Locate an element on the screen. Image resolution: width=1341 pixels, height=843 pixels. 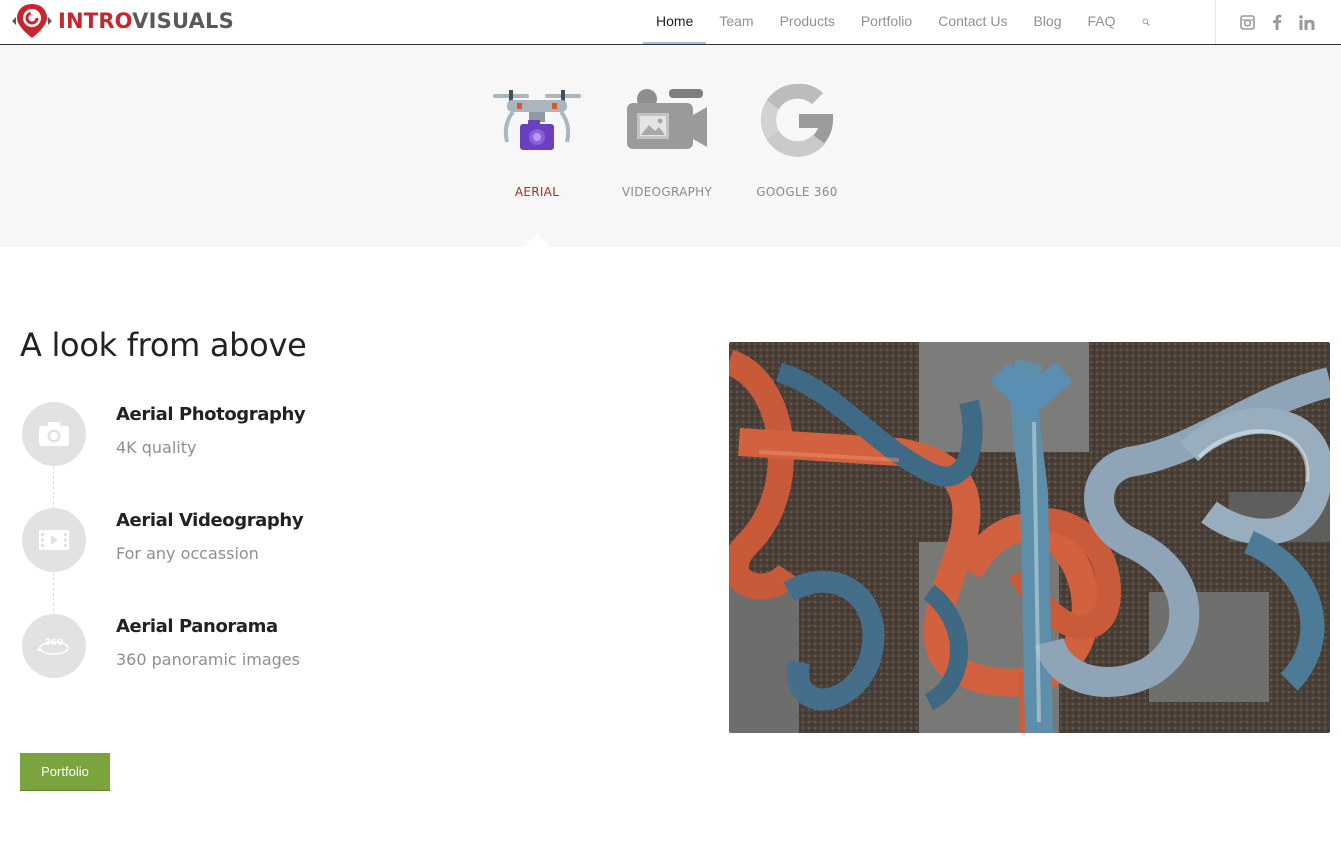
logo-text-visuals: VISUALS is located at coordinates (183, 21).